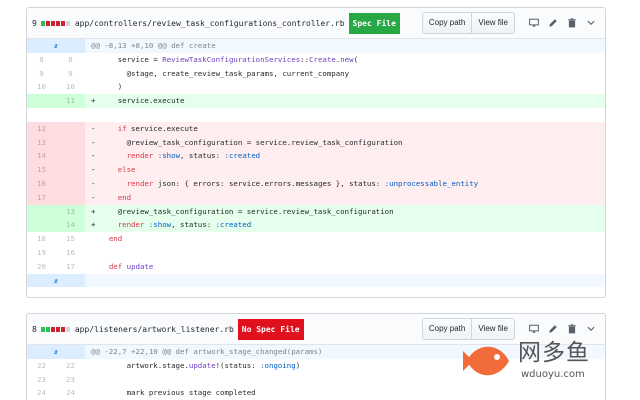  Describe the element at coordinates (41, 59) in the screenshot. I see `old-line-number: 8` at that location.